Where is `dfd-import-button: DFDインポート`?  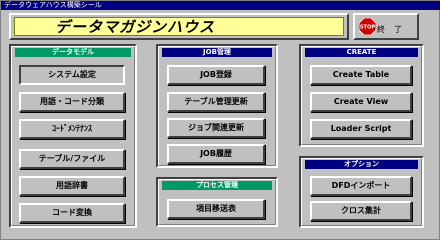 dfd-import-button: DFDインポート is located at coordinates (361, 186).